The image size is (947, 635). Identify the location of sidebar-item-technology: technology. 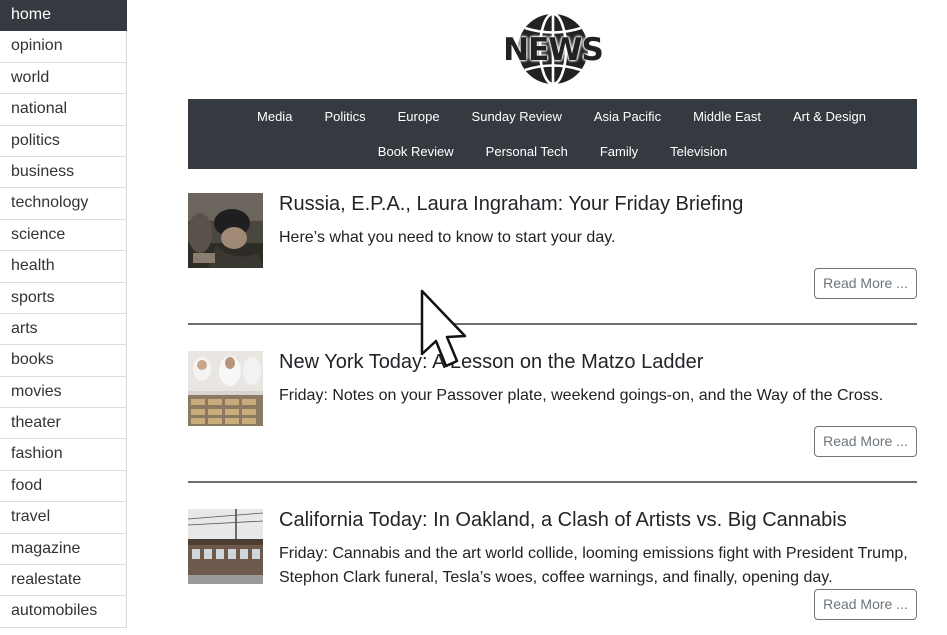
(63, 204).